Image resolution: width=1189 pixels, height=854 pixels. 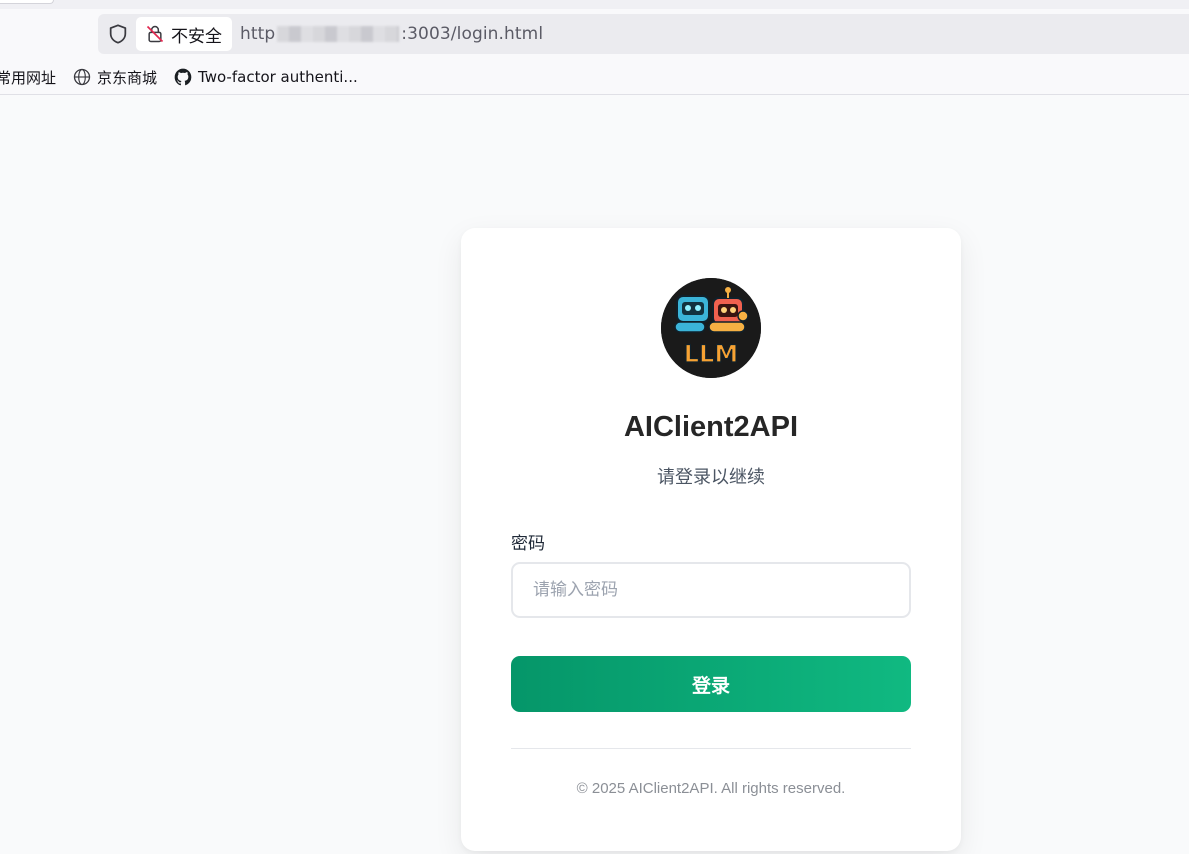 I want to click on bookmark-jd-mall: 京东商城, so click(x=114, y=77).